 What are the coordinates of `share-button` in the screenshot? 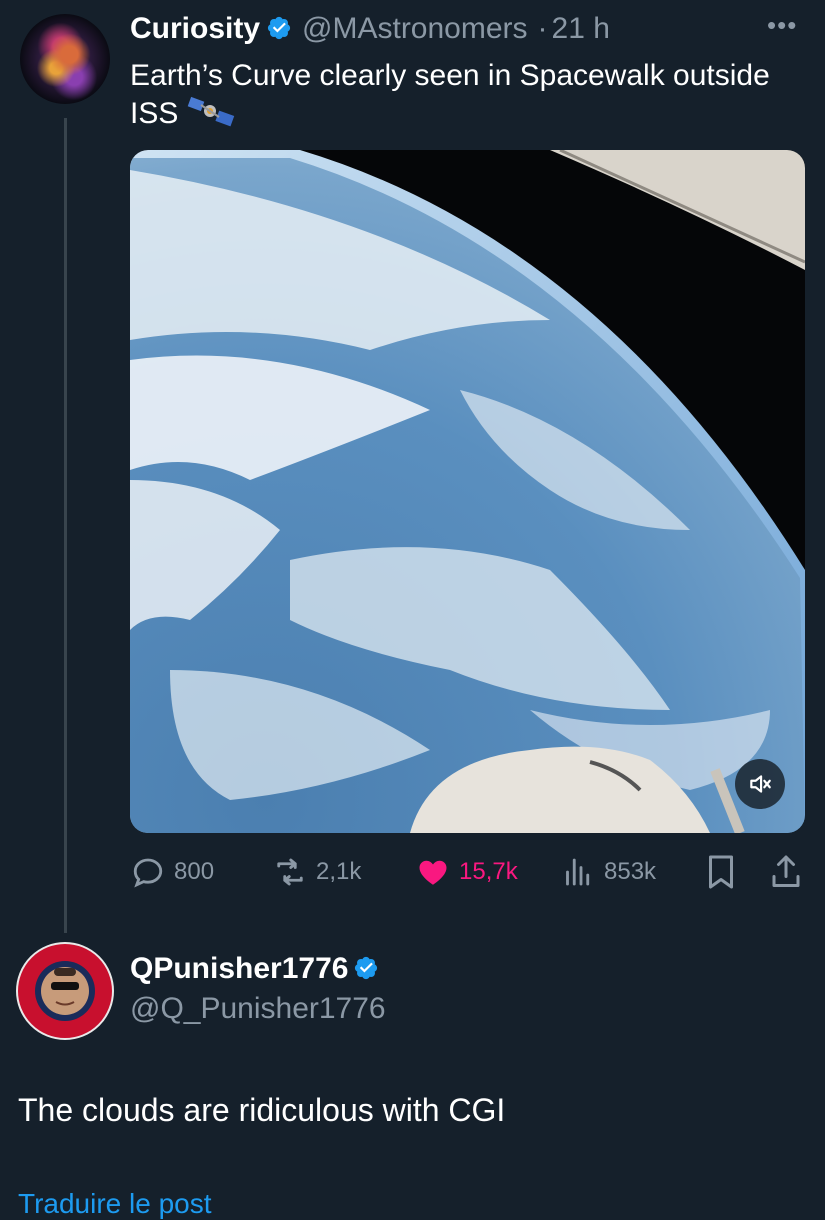 It's located at (786, 874).